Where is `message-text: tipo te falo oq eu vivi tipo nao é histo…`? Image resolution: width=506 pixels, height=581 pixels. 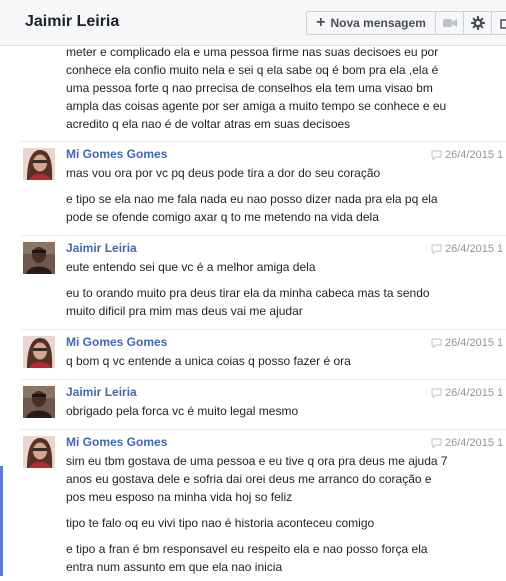
message-text: tipo te falo oq eu vivi tipo nao é histo… is located at coordinates (220, 523).